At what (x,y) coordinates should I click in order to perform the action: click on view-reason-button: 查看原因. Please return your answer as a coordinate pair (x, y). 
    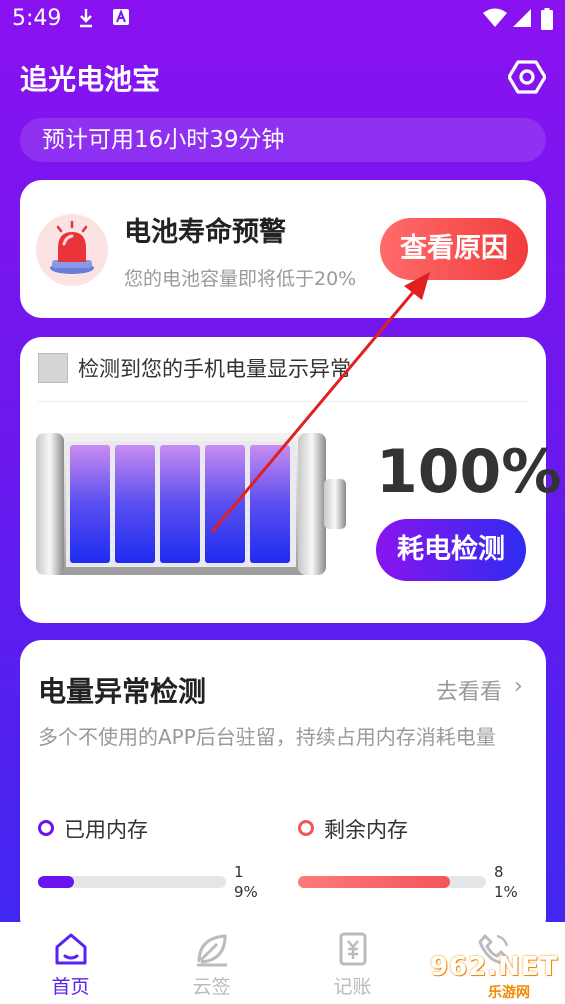
    Looking at the image, I should click on (454, 249).